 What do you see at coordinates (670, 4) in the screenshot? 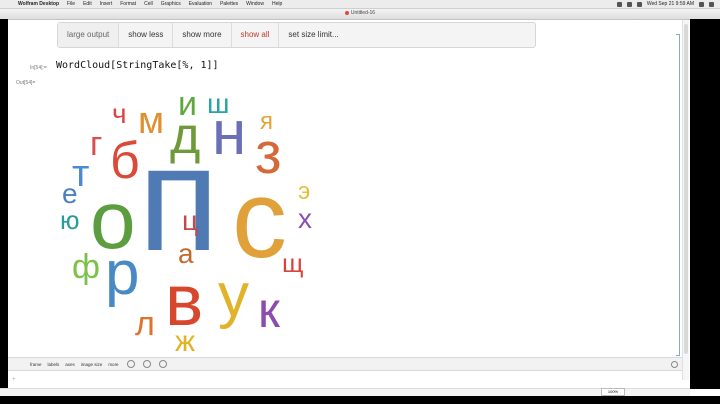
I see `menu-clock: Wed Sep 21 9:59 AM` at bounding box center [670, 4].